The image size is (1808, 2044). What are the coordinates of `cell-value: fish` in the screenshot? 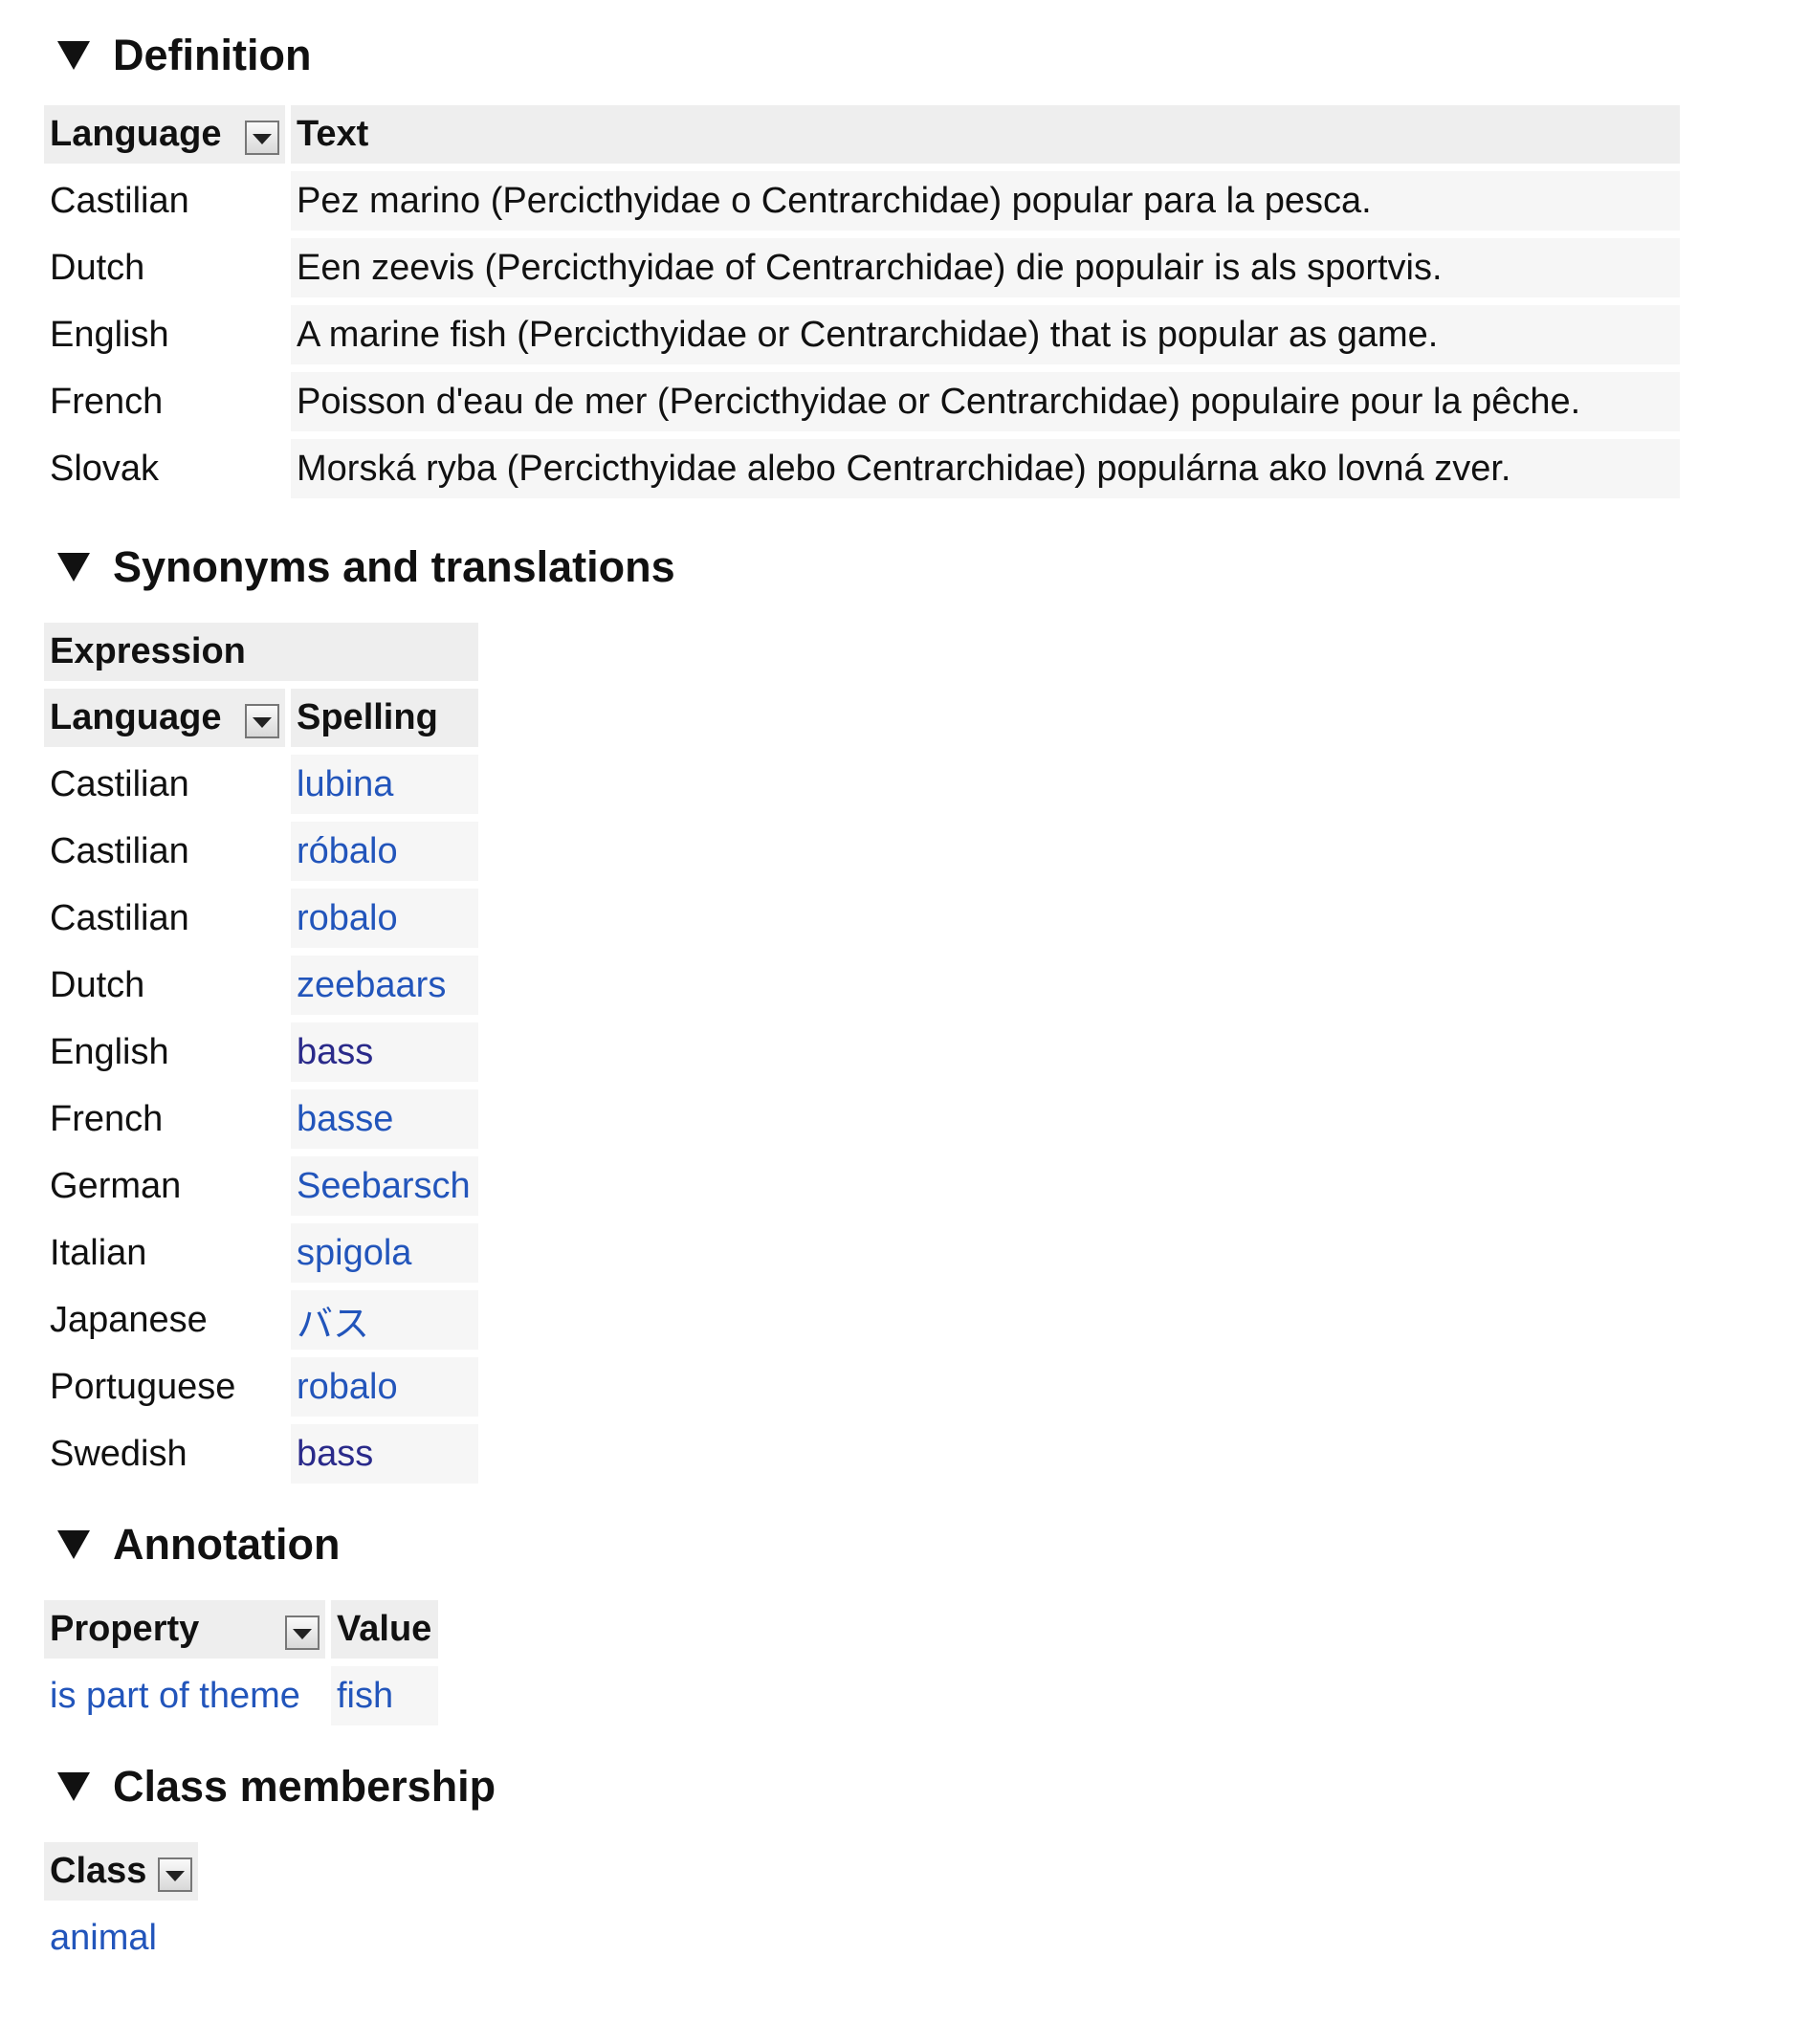 It's located at (384, 1695).